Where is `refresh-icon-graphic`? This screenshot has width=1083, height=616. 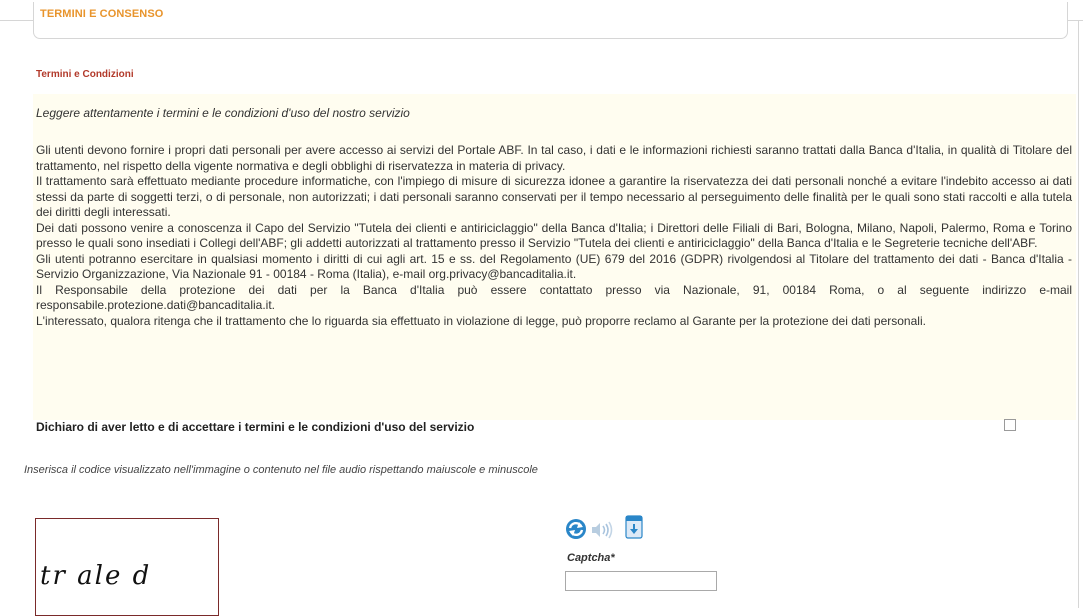 refresh-icon-graphic is located at coordinates (576, 529).